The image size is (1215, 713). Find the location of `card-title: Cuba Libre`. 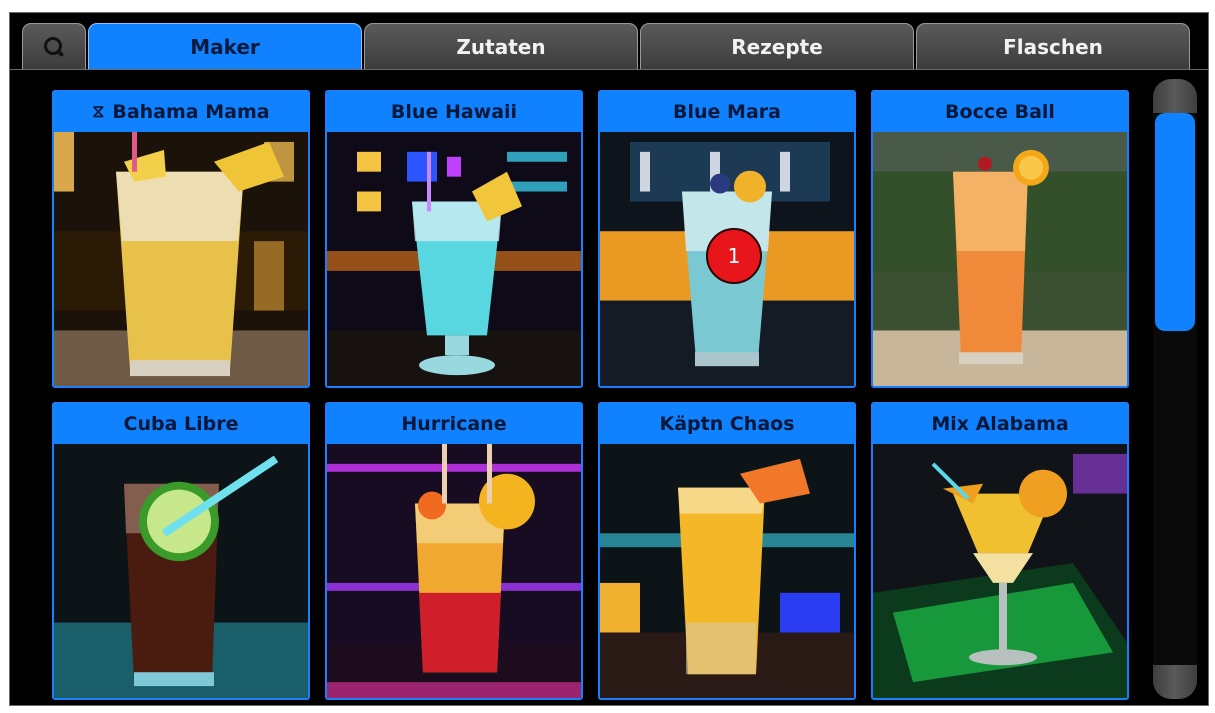

card-title: Cuba Libre is located at coordinates (181, 424).